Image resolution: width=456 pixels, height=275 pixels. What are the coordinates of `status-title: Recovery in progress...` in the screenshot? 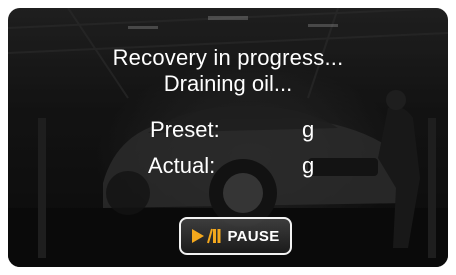 It's located at (228, 57).